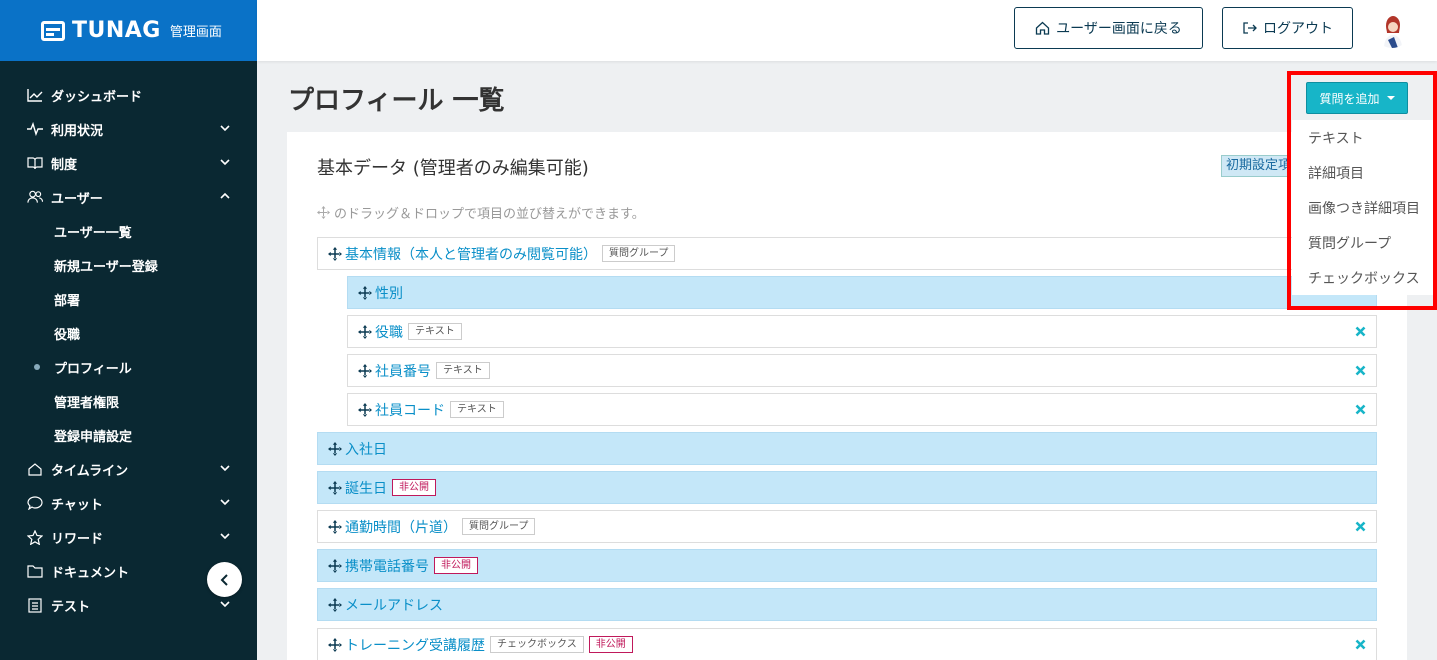 Image resolution: width=1437 pixels, height=660 pixels. What do you see at coordinates (396, 101) in the screenshot?
I see `page-title: プロフィール 一覧` at bounding box center [396, 101].